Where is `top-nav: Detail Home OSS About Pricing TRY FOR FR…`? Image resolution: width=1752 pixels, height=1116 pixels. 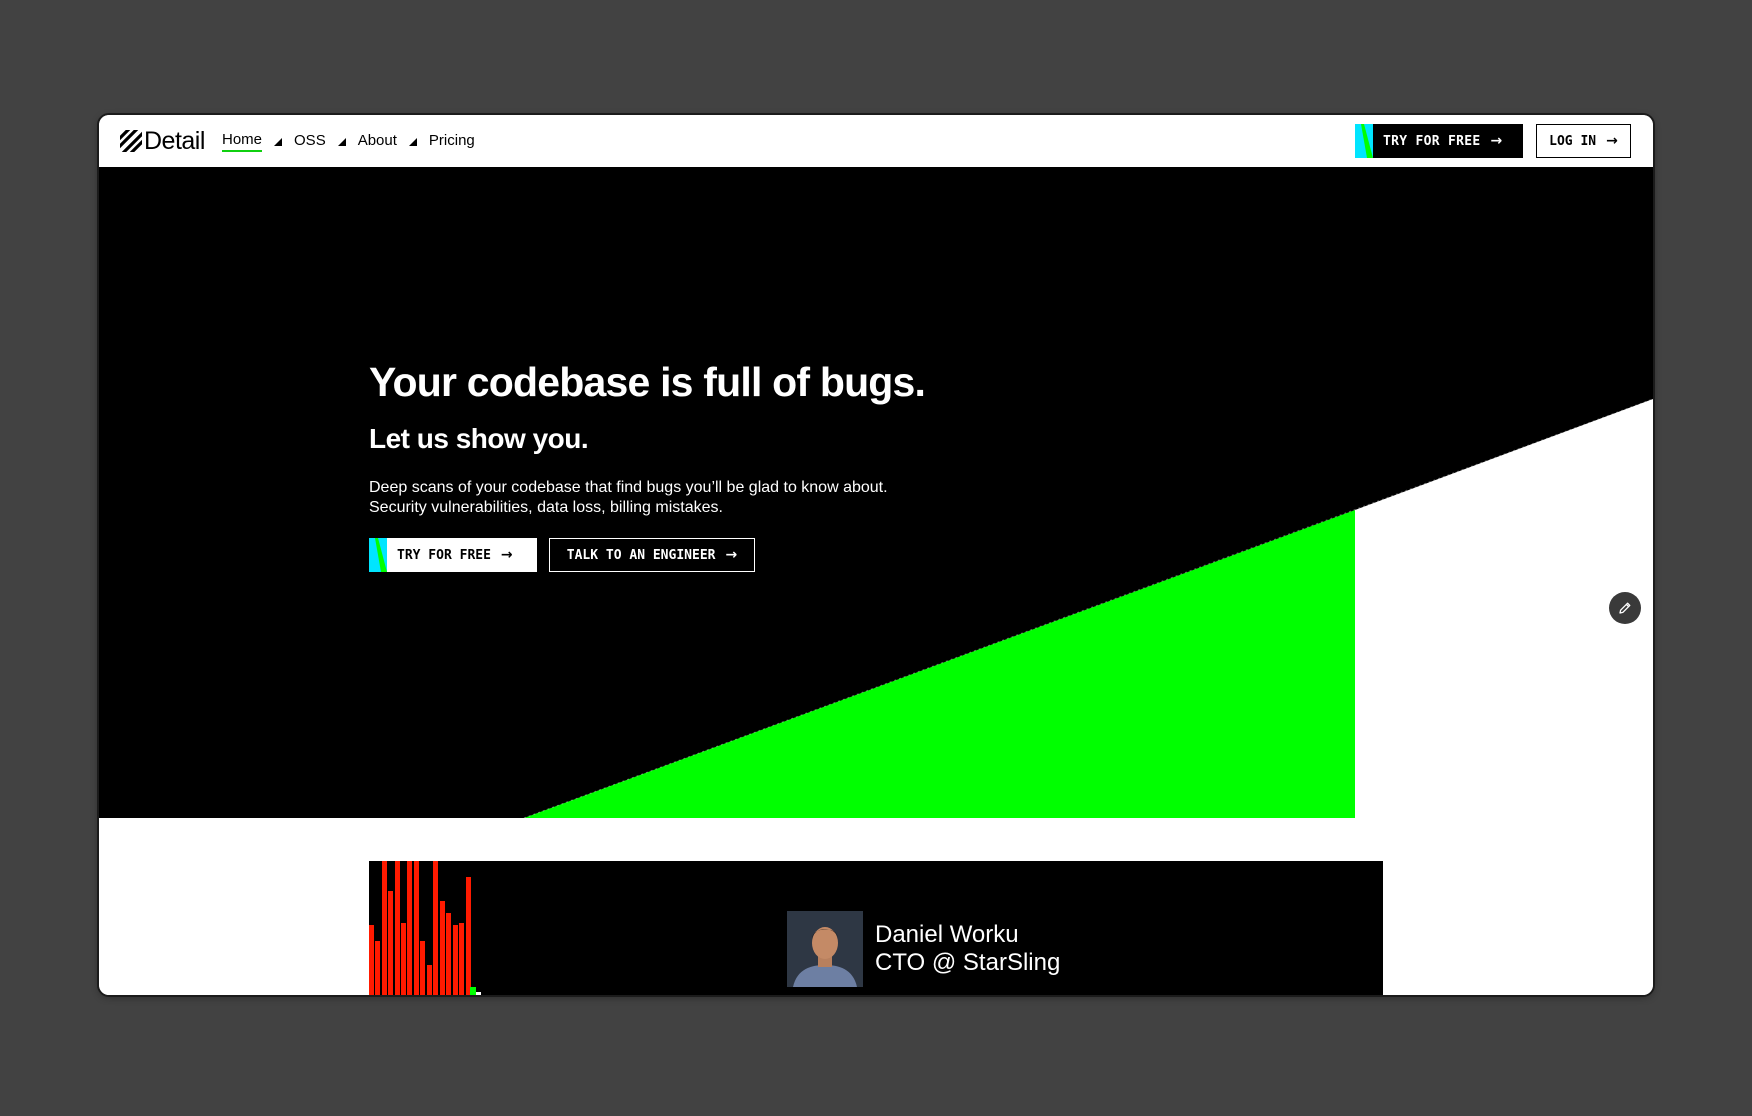
top-nav: Detail Home OSS About Pricing TRY FOR FR… is located at coordinates (876, 141).